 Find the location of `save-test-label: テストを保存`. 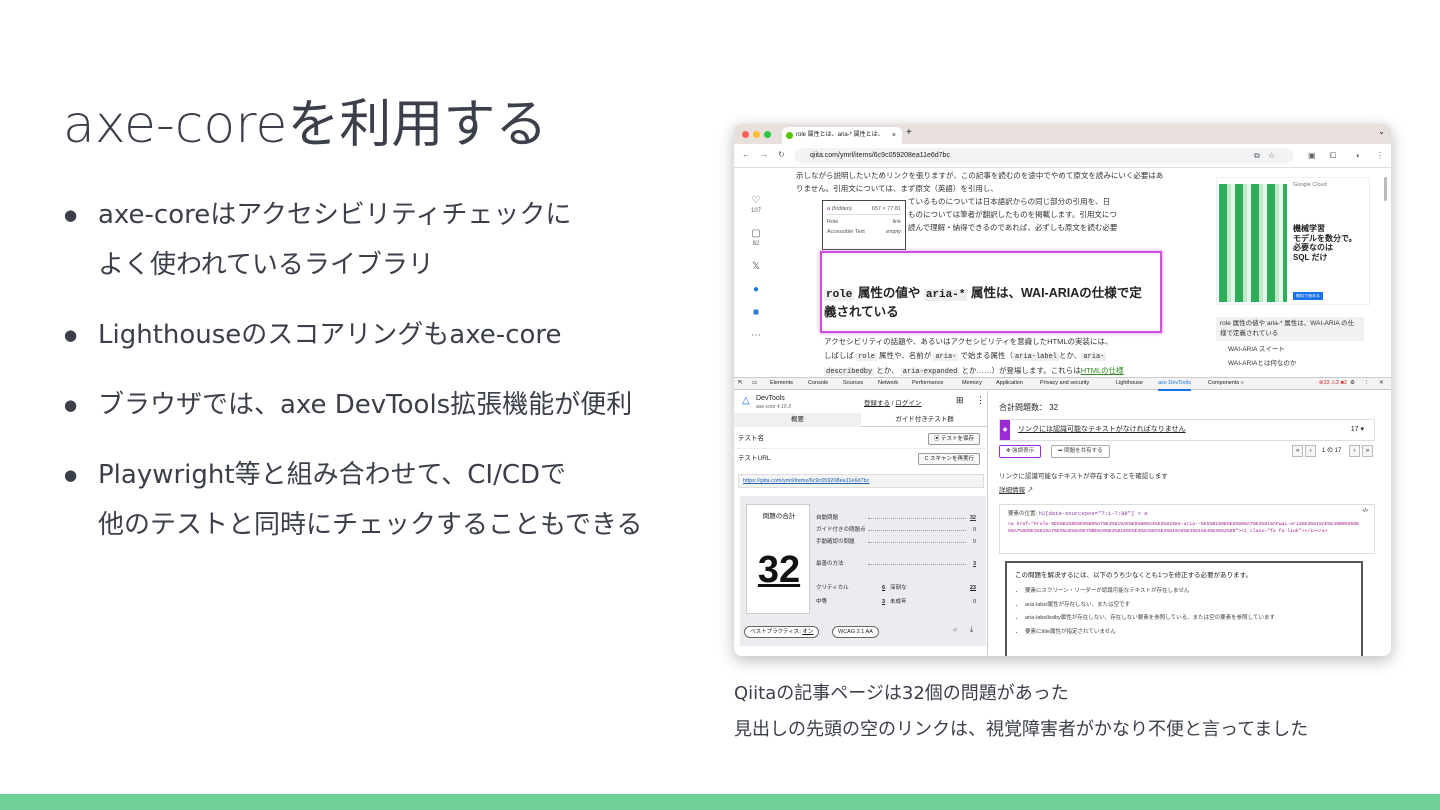

save-test-label: テストを保存 is located at coordinates (957, 439).